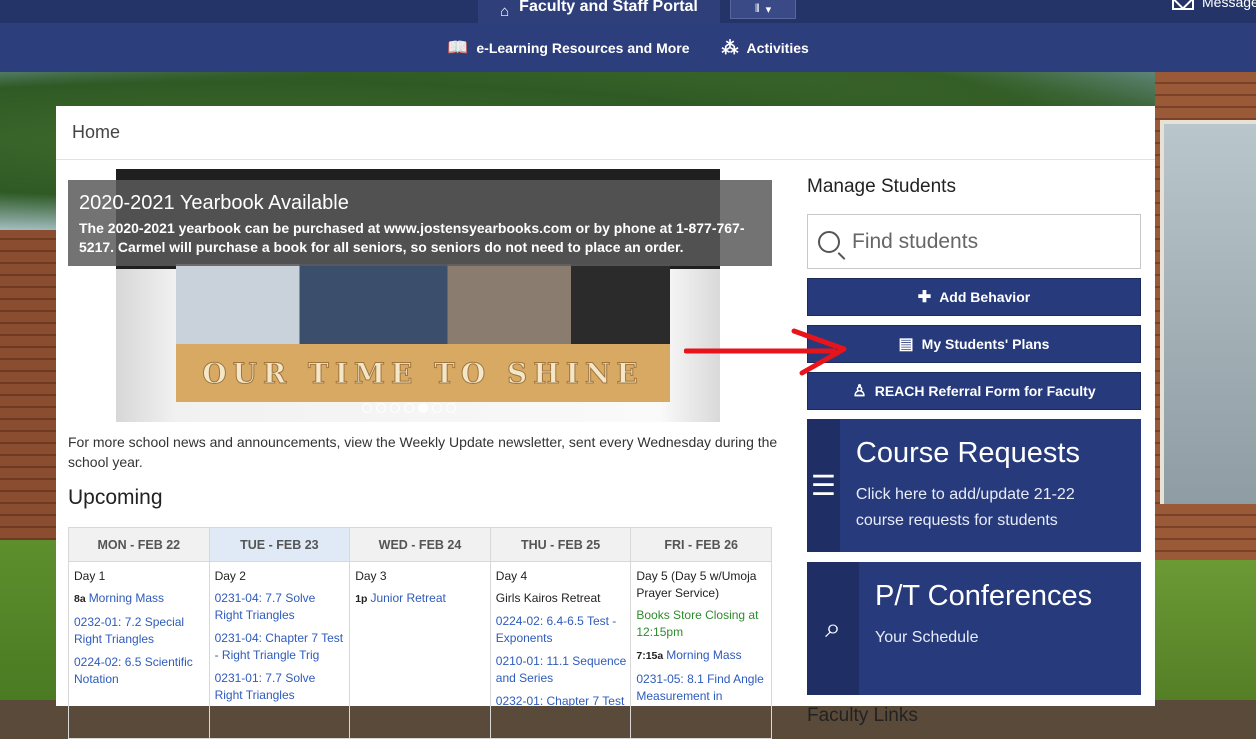  What do you see at coordinates (139, 544) in the screenshot?
I see `calendar-header-mon: MON - FEB 22` at bounding box center [139, 544].